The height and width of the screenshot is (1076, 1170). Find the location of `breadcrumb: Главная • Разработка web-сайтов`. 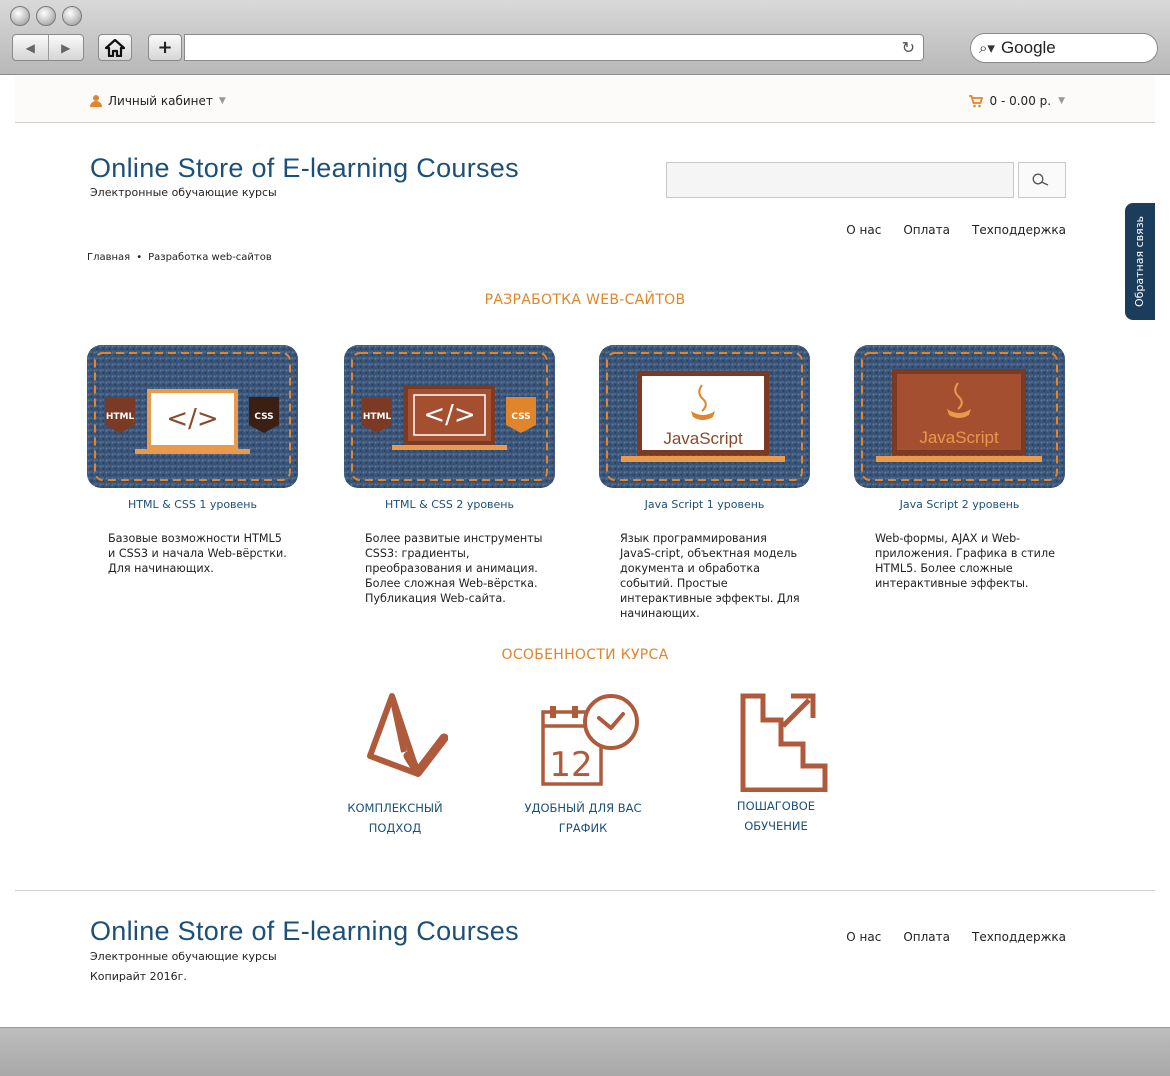

breadcrumb: Главная • Разработка web-сайтов is located at coordinates (179, 257).